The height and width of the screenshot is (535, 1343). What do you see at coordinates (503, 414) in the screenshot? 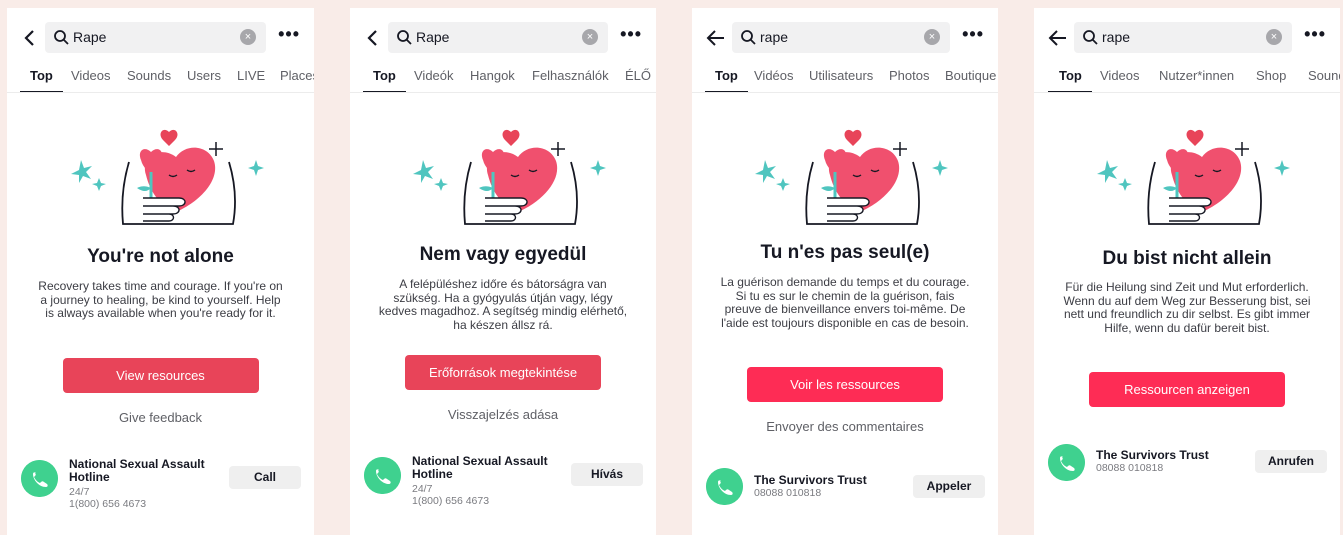
I see `give-feedback-link: Visszajelzés adása` at bounding box center [503, 414].